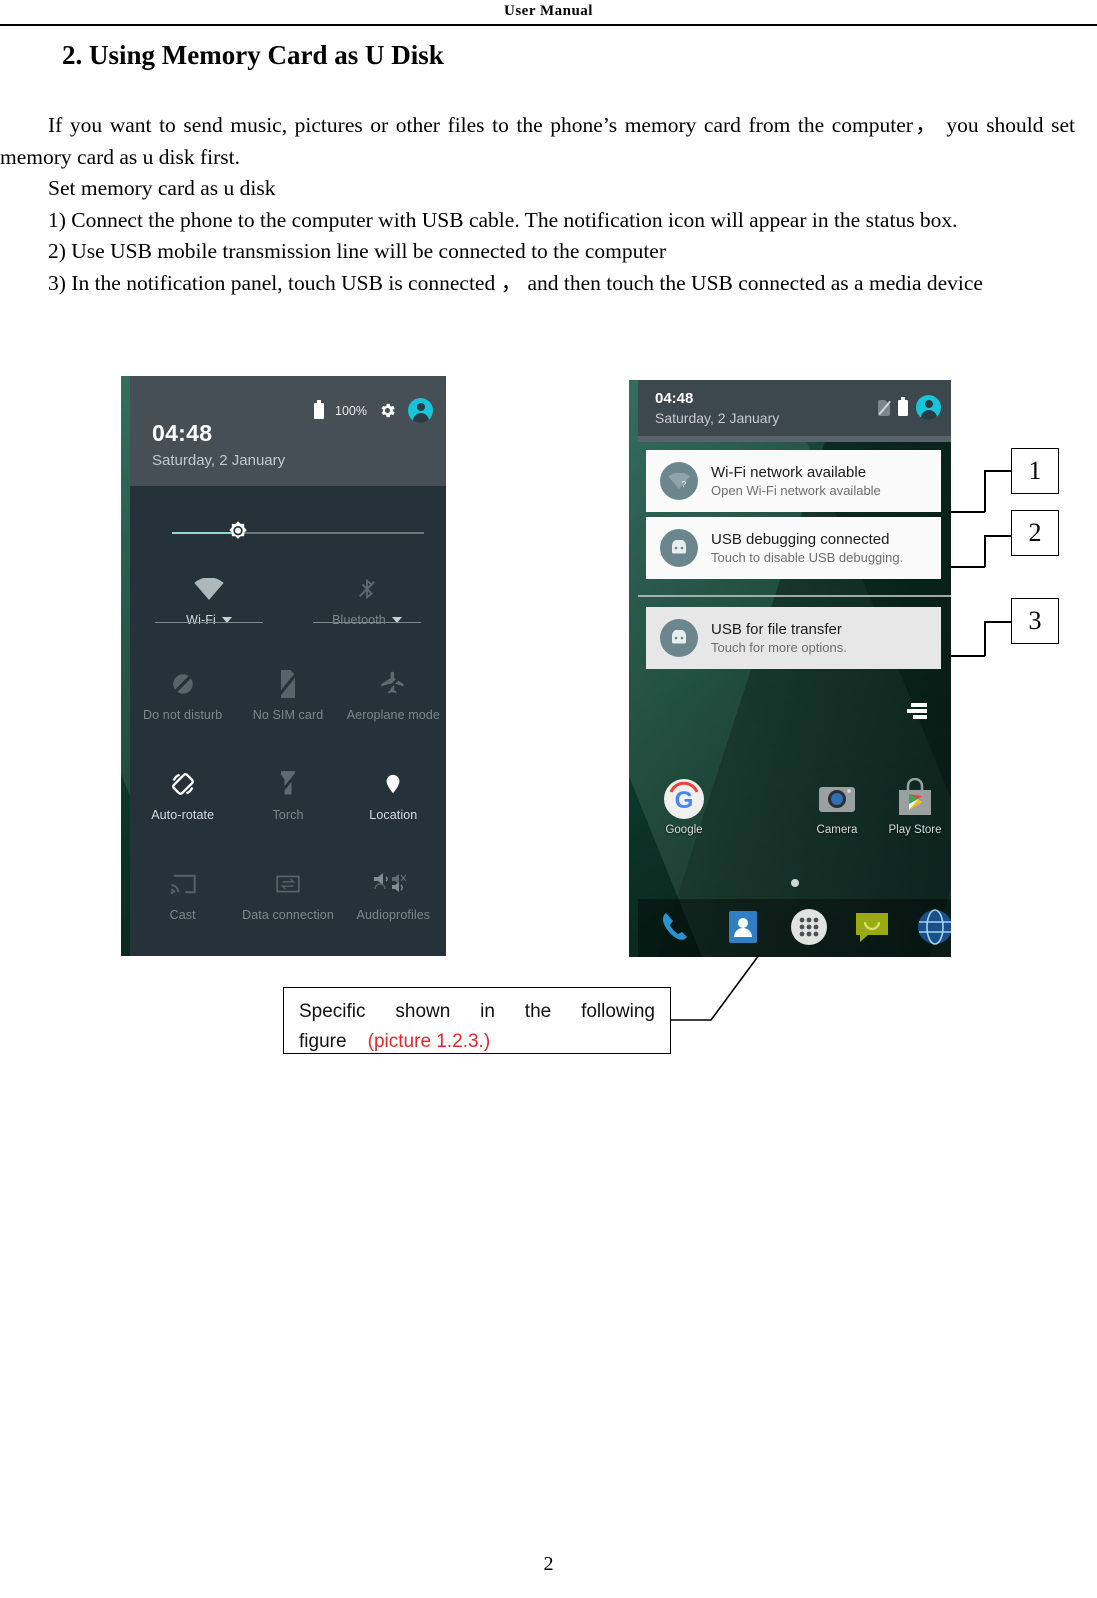 The height and width of the screenshot is (1598, 1097). Describe the element at coordinates (916, 711) in the screenshot. I see `notification-lines-icon` at that location.